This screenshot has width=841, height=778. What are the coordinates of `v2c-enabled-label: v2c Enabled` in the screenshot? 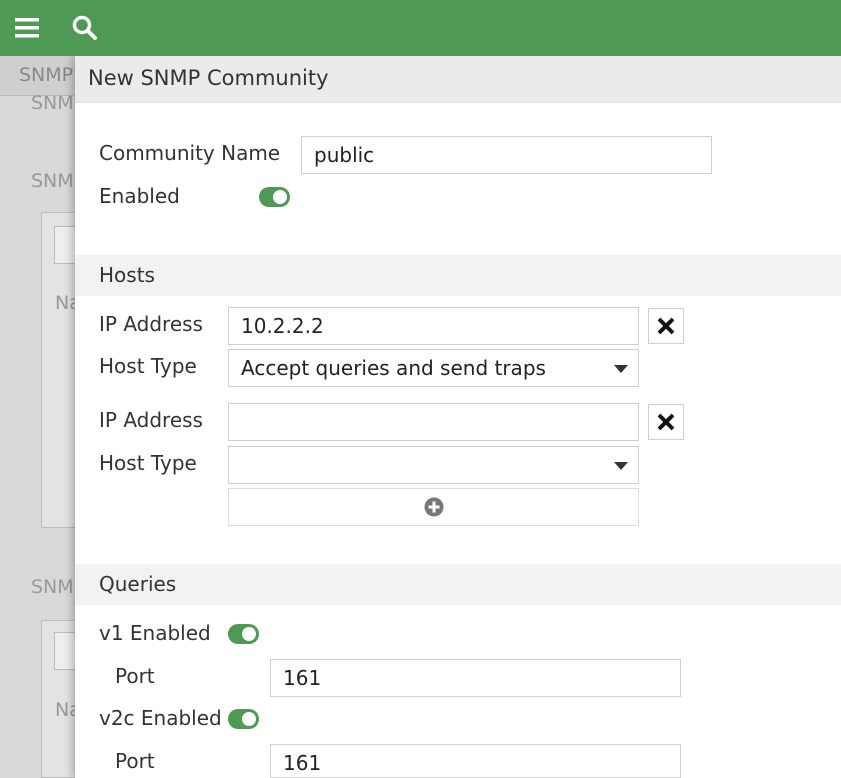 It's located at (160, 718).